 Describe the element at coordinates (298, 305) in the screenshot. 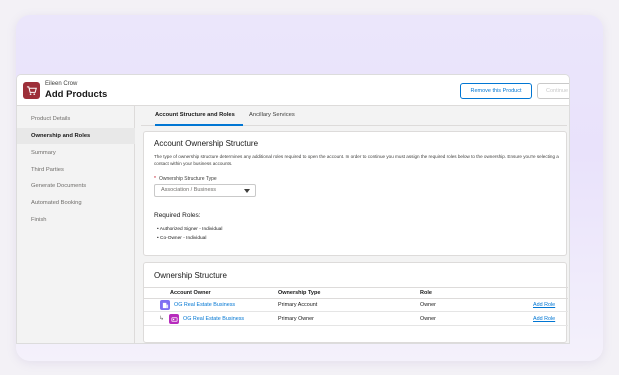

I see `ownership-type-cell: Primary Account` at that location.